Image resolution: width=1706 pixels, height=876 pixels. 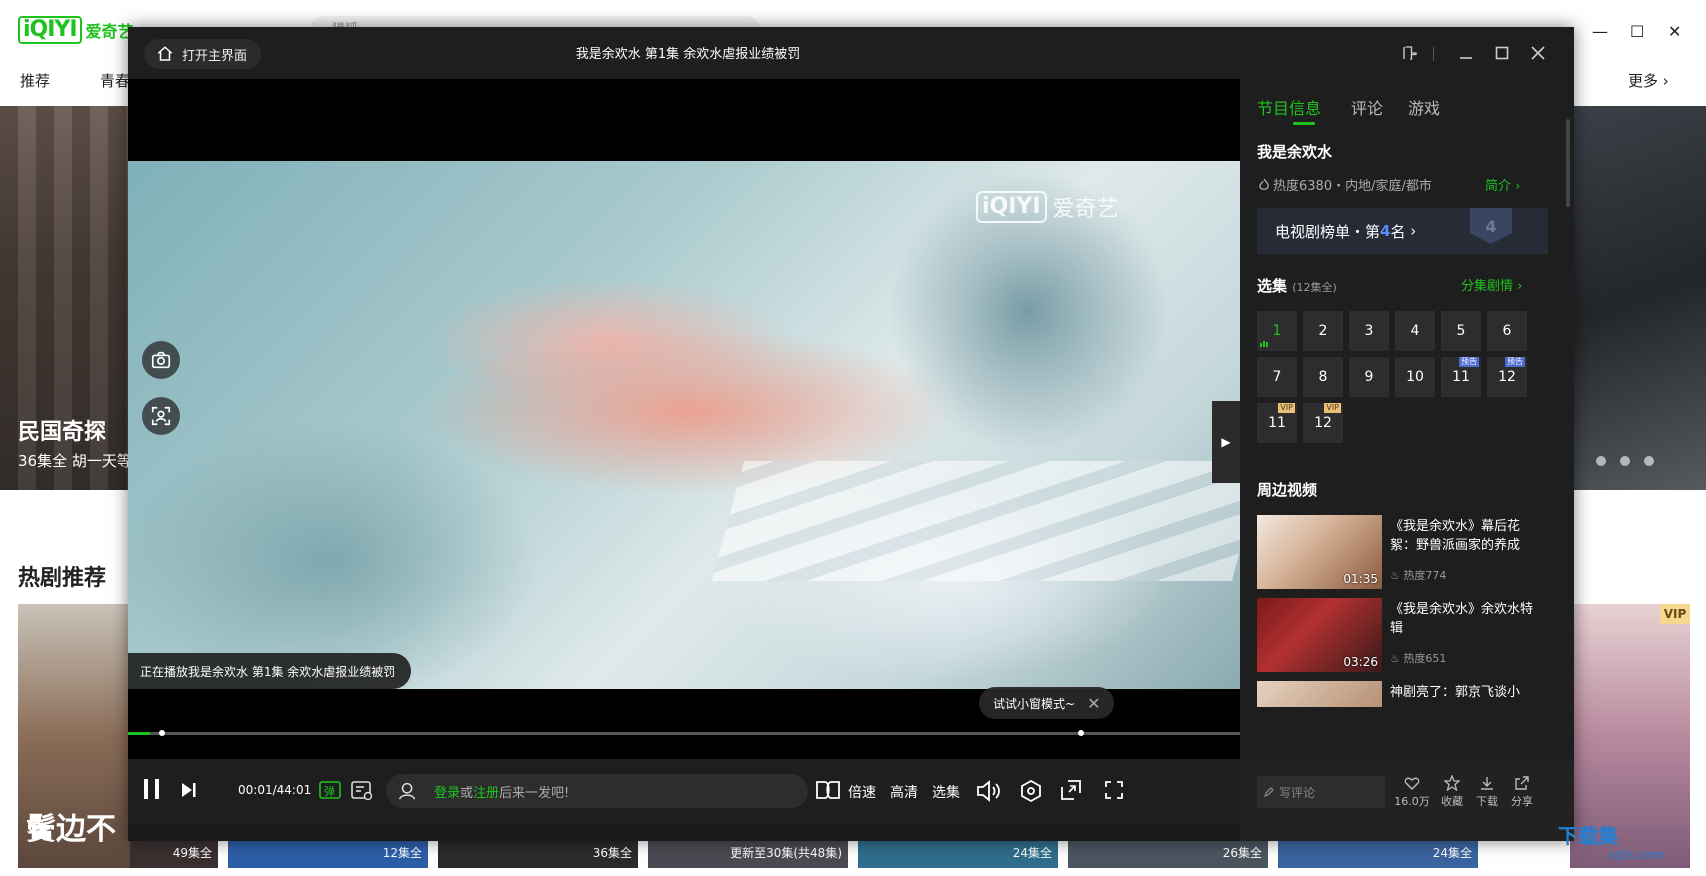 I want to click on related-video: 01:35 《我是余欢水》幕后花絮：野兽派画家的养成 ♨ 热度774, so click(x=1402, y=552).